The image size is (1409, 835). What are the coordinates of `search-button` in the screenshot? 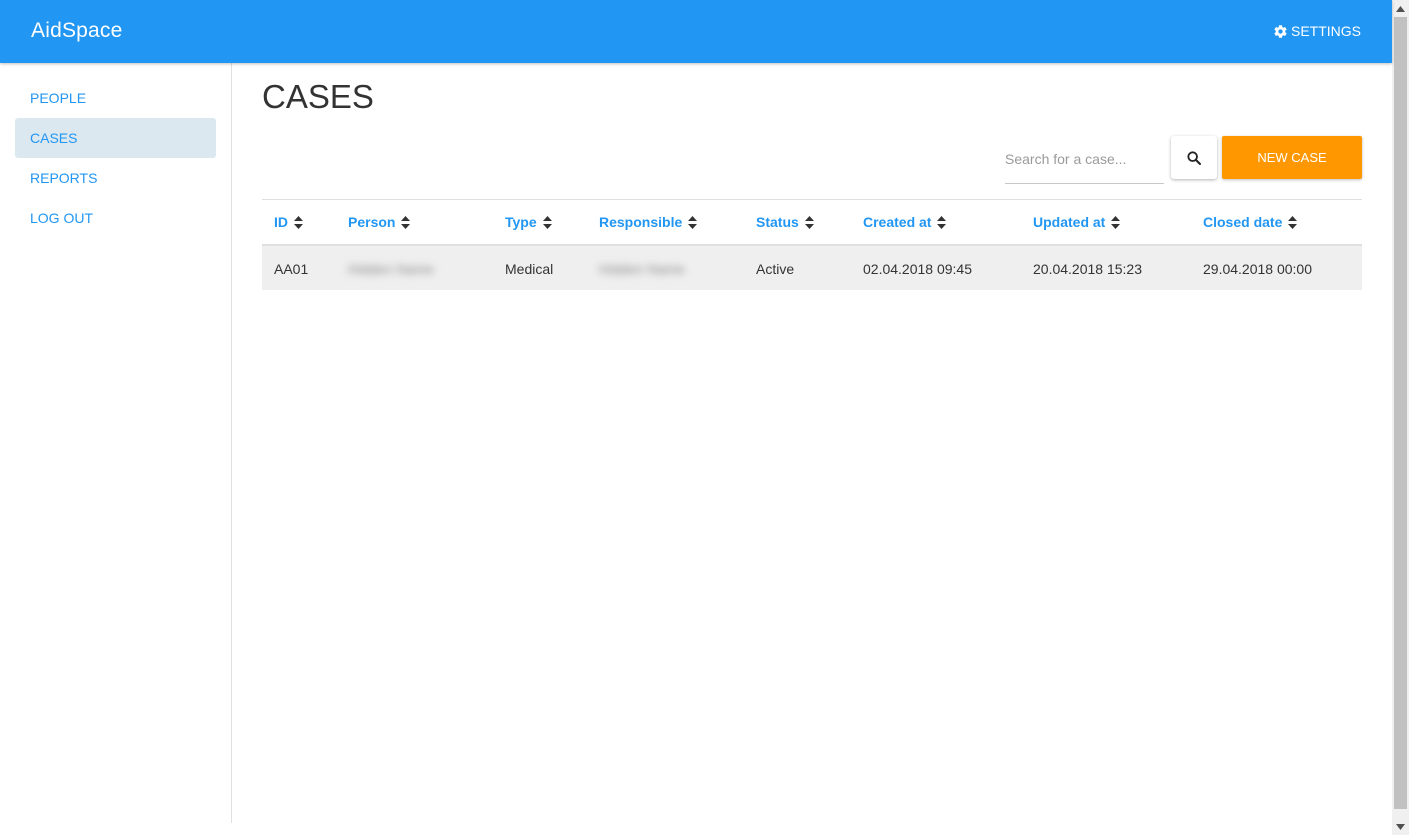 It's located at (1194, 157).